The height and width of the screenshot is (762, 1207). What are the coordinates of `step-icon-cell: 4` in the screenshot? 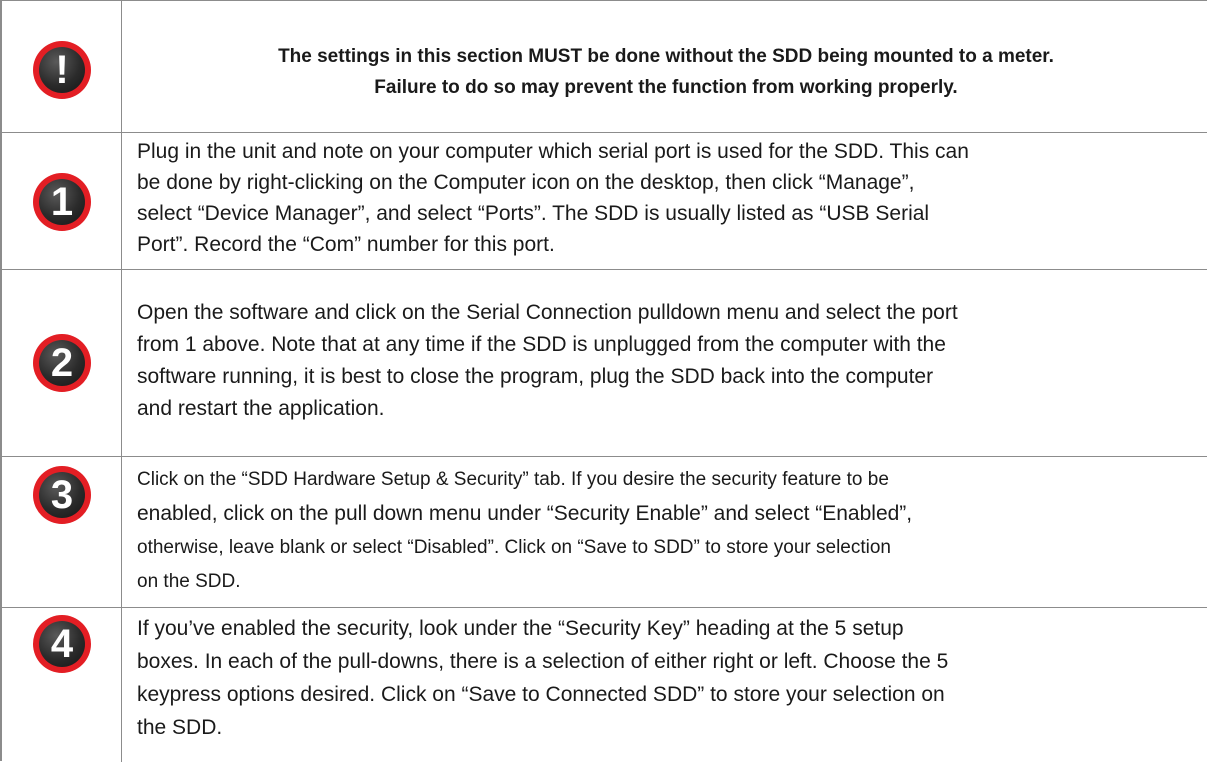 It's located at (62, 685).